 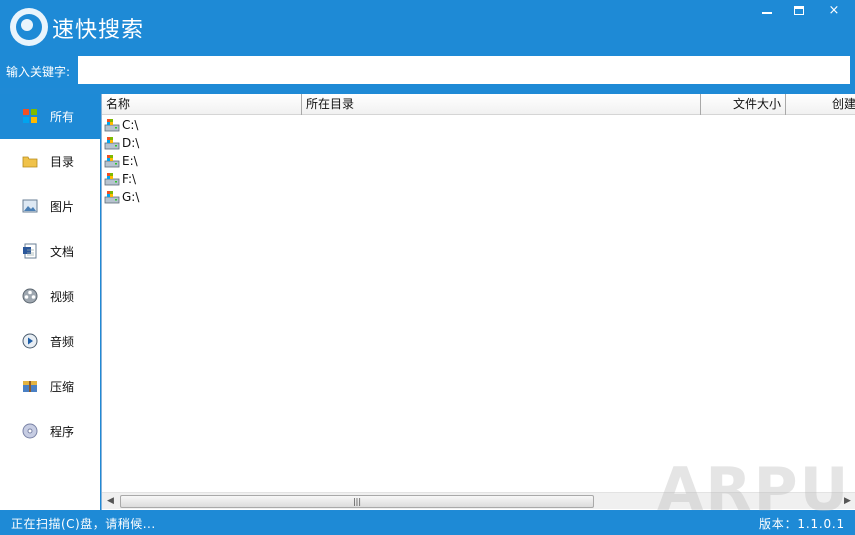 I want to click on maximize-button, so click(x=799, y=12).